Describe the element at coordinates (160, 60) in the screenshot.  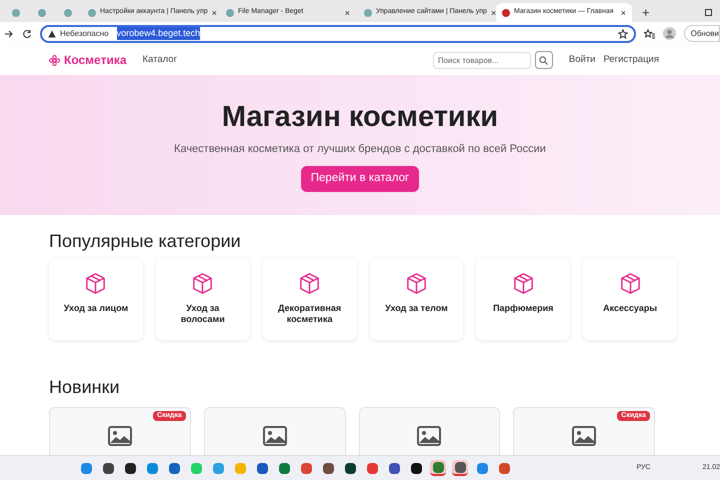
I see `nav-link: Каталог` at that location.